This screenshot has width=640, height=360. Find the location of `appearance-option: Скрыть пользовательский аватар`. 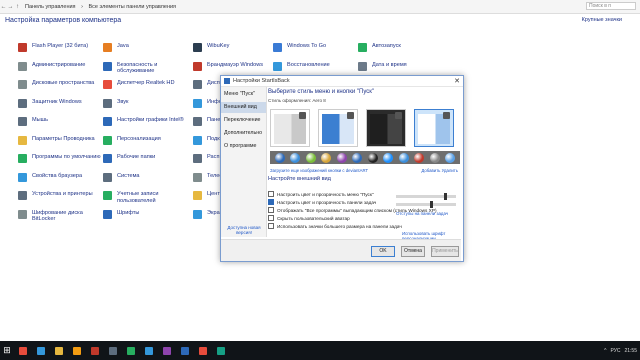

appearance-option: Скрыть пользовательский аватар is located at coordinates (309, 218).